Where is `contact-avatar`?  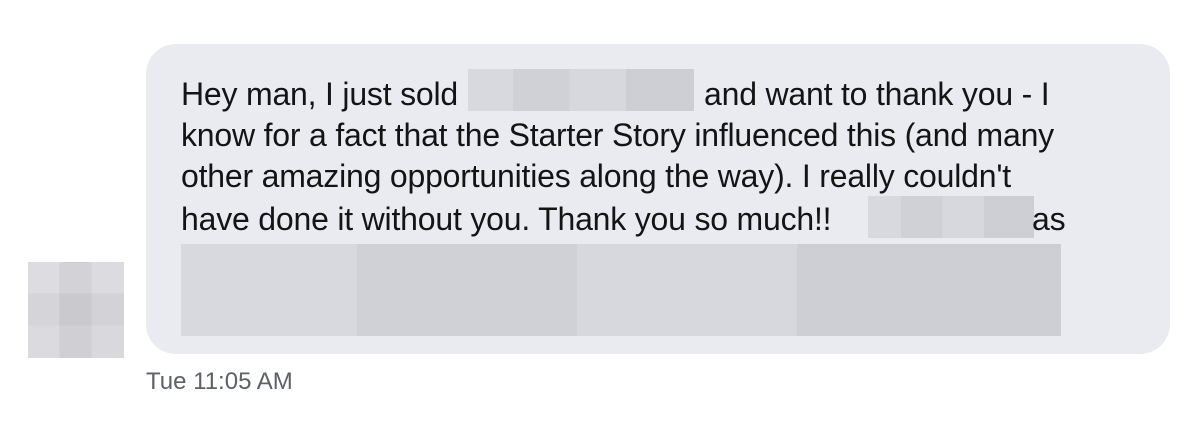 contact-avatar is located at coordinates (76, 310).